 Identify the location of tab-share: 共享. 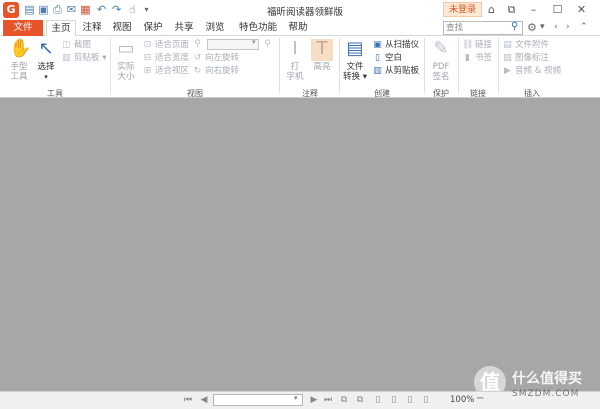
(184, 28).